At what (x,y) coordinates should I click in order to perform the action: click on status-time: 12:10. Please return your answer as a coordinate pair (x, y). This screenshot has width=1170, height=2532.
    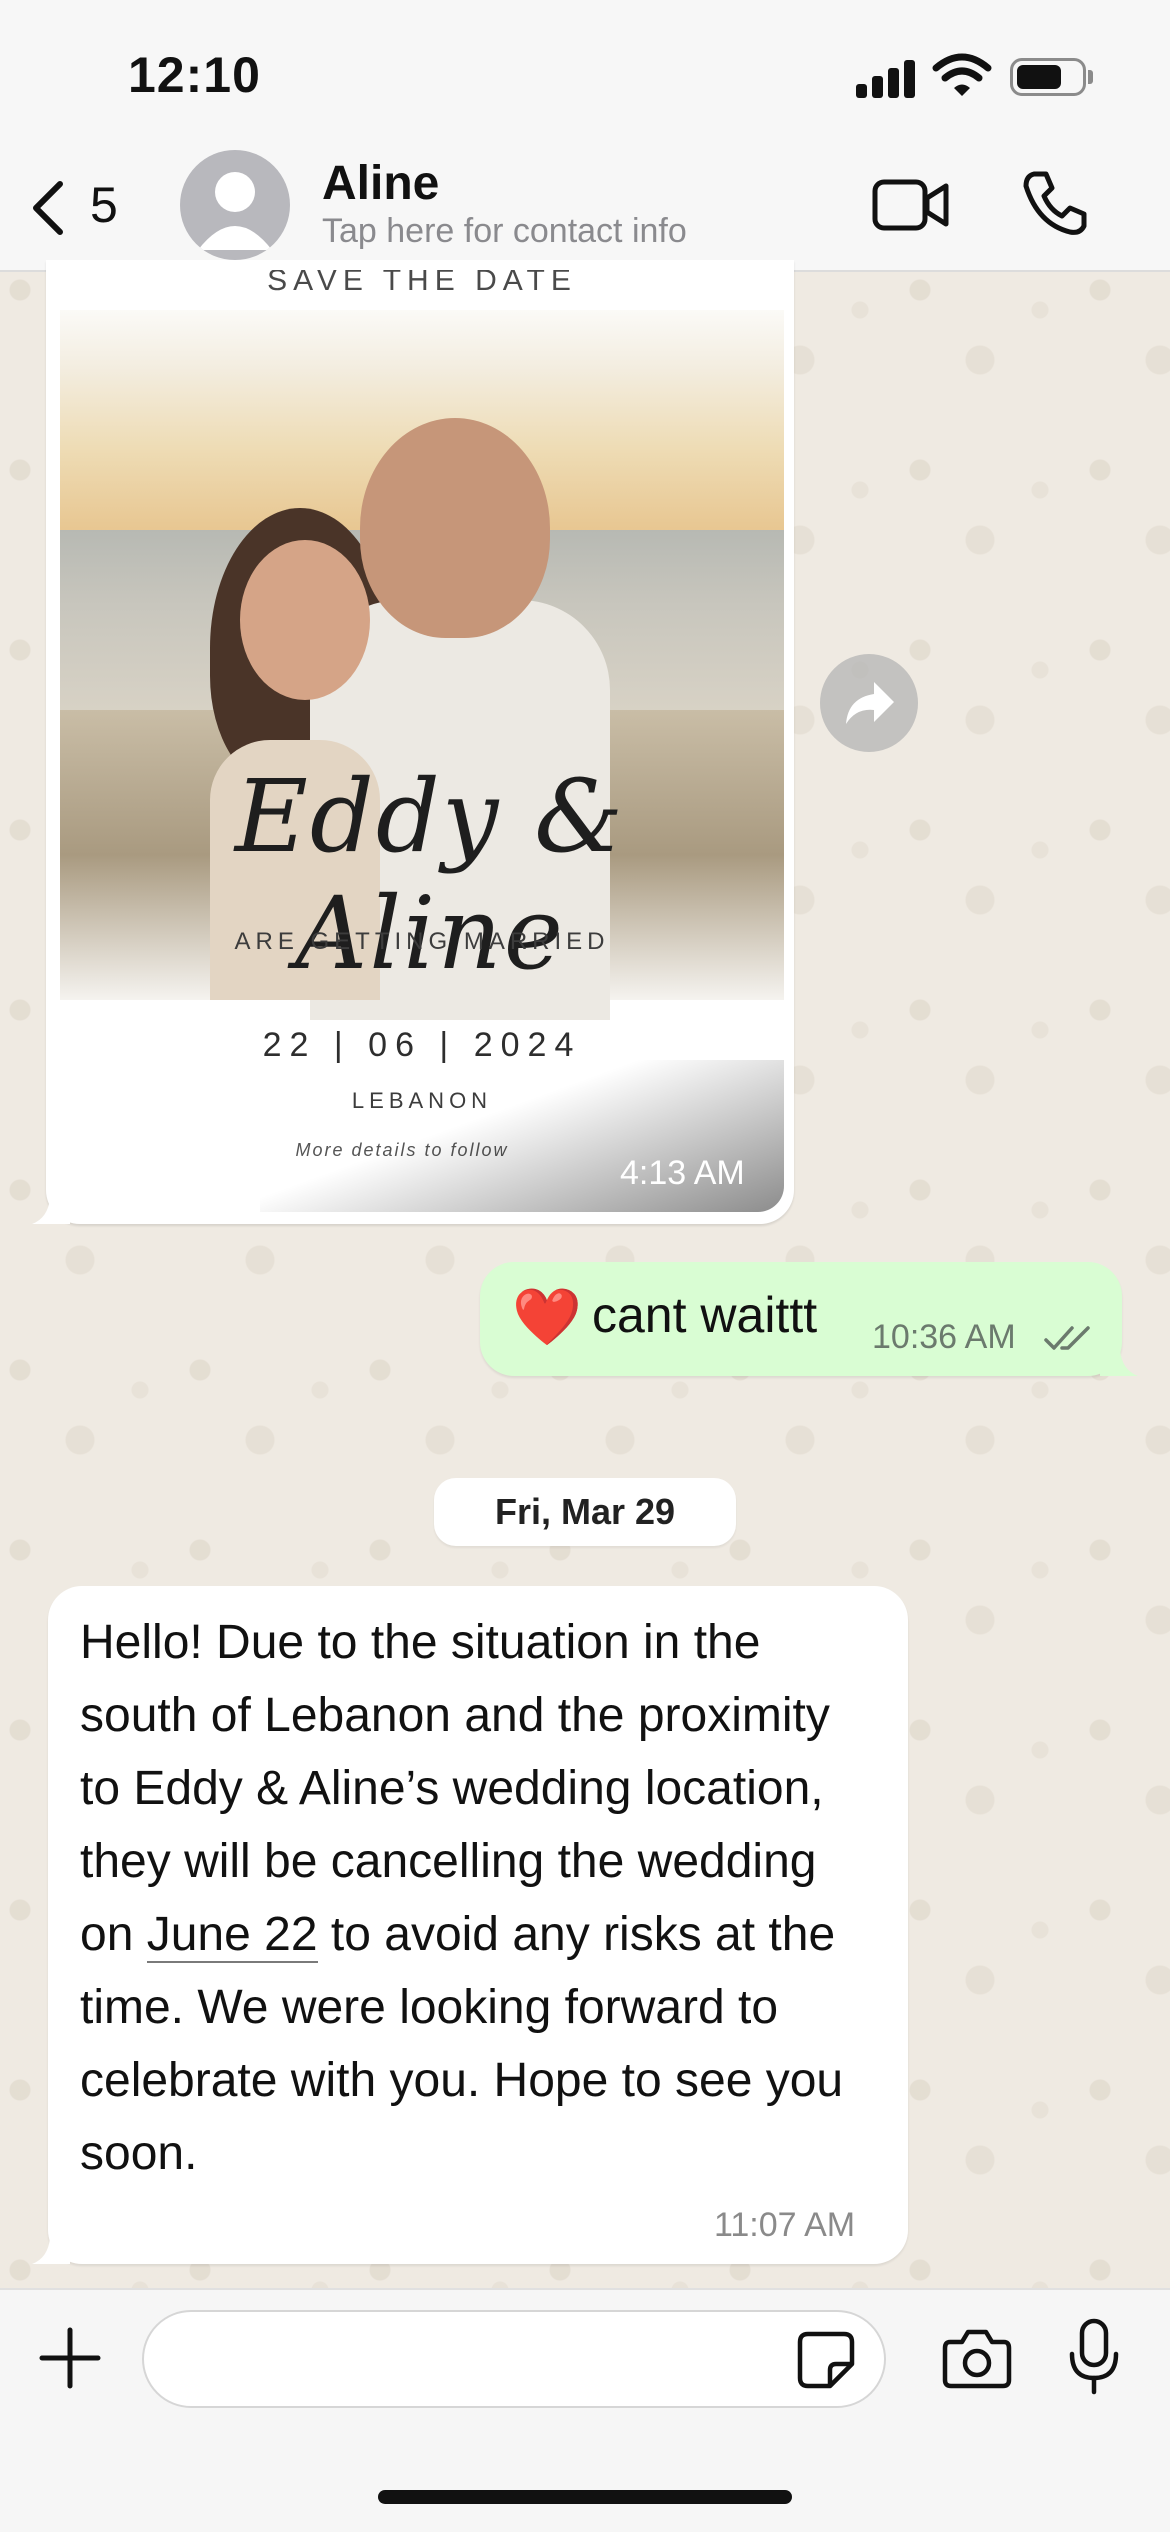
    Looking at the image, I should click on (194, 75).